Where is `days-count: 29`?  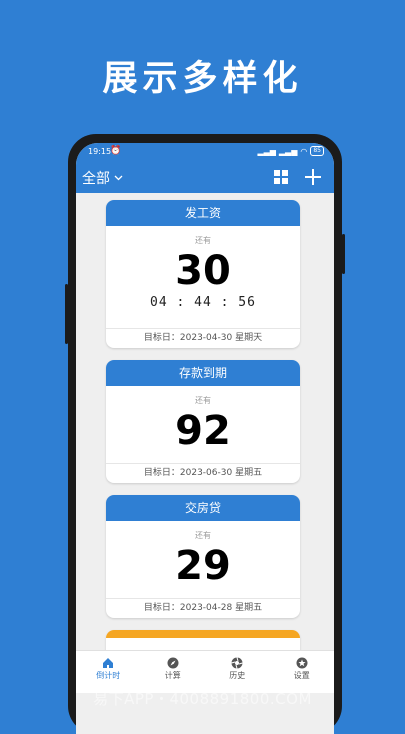
days-count: 29 is located at coordinates (203, 566).